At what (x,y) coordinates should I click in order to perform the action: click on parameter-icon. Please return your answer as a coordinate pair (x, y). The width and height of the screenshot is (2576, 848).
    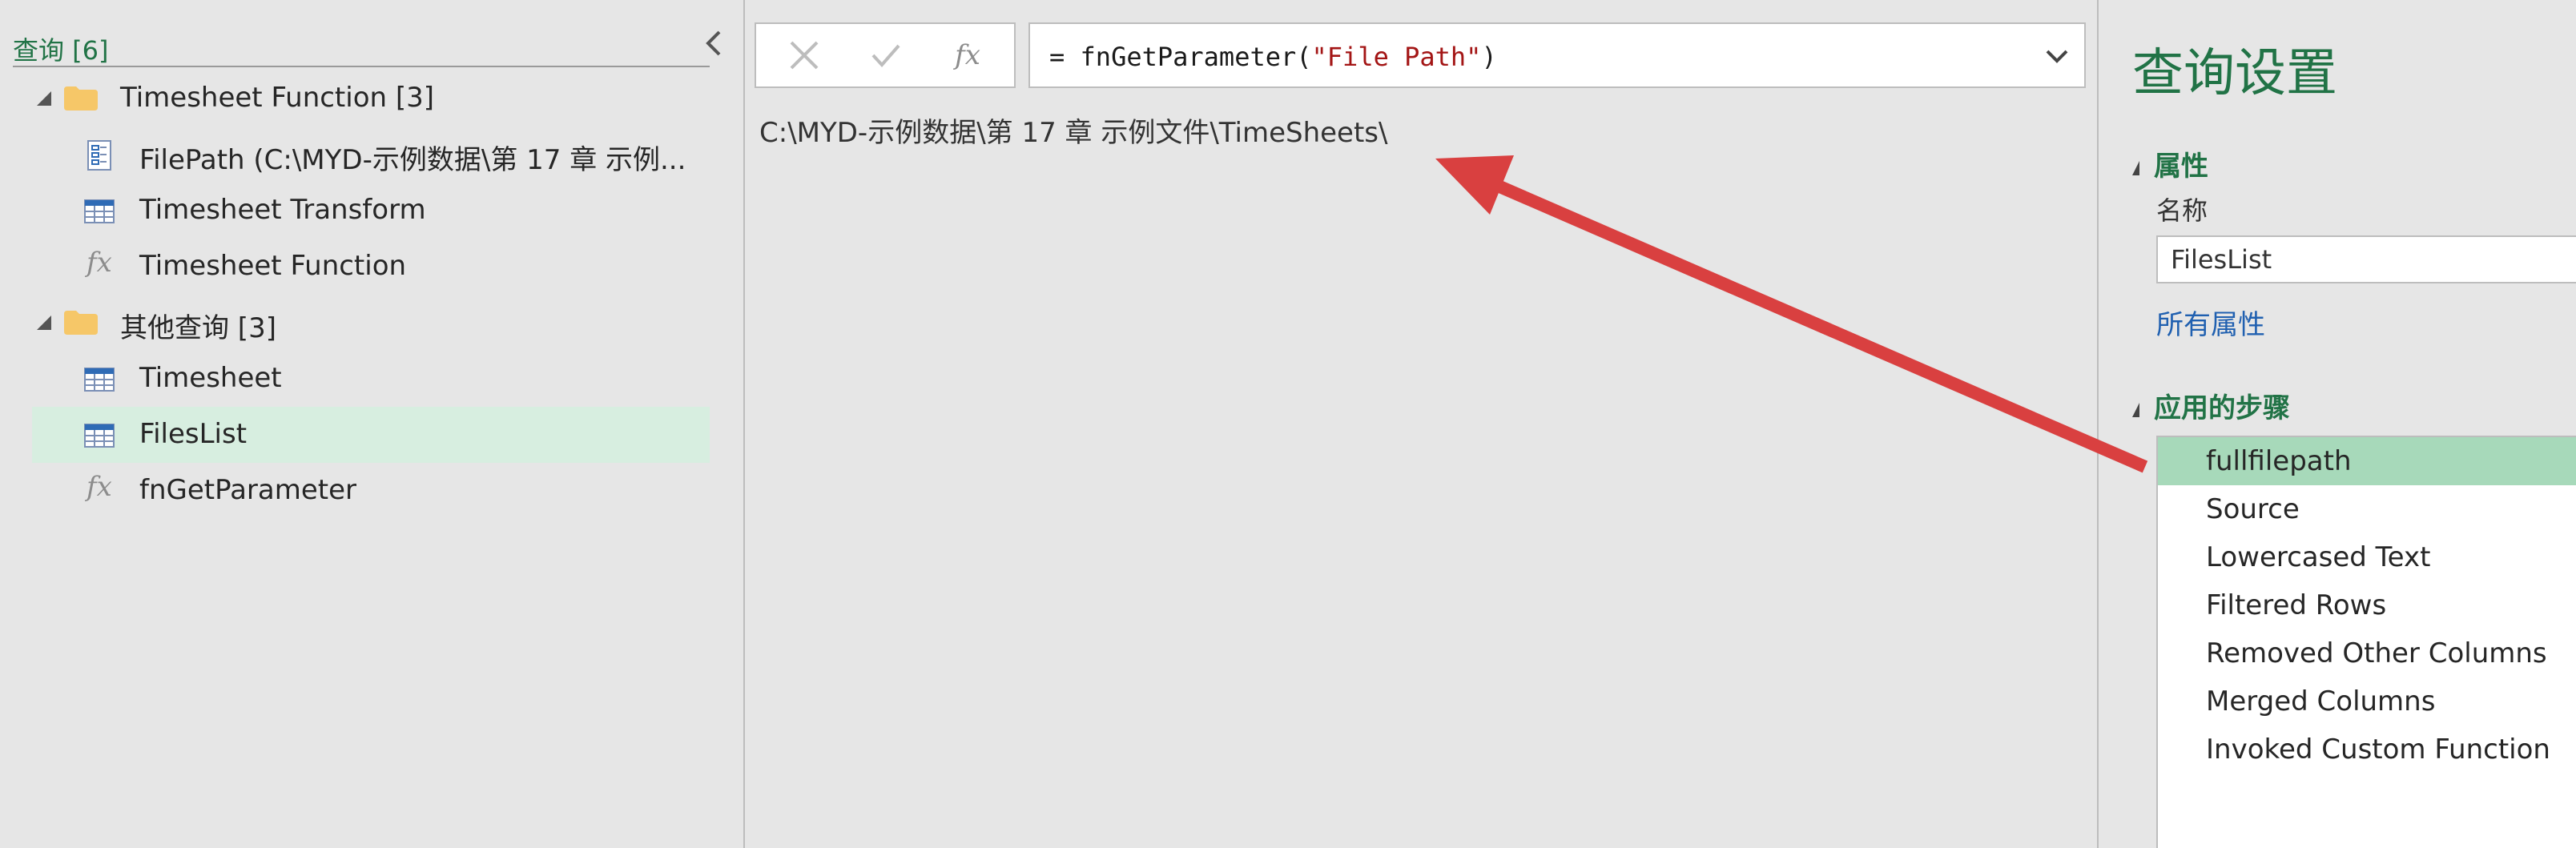
    Looking at the image, I should click on (99, 155).